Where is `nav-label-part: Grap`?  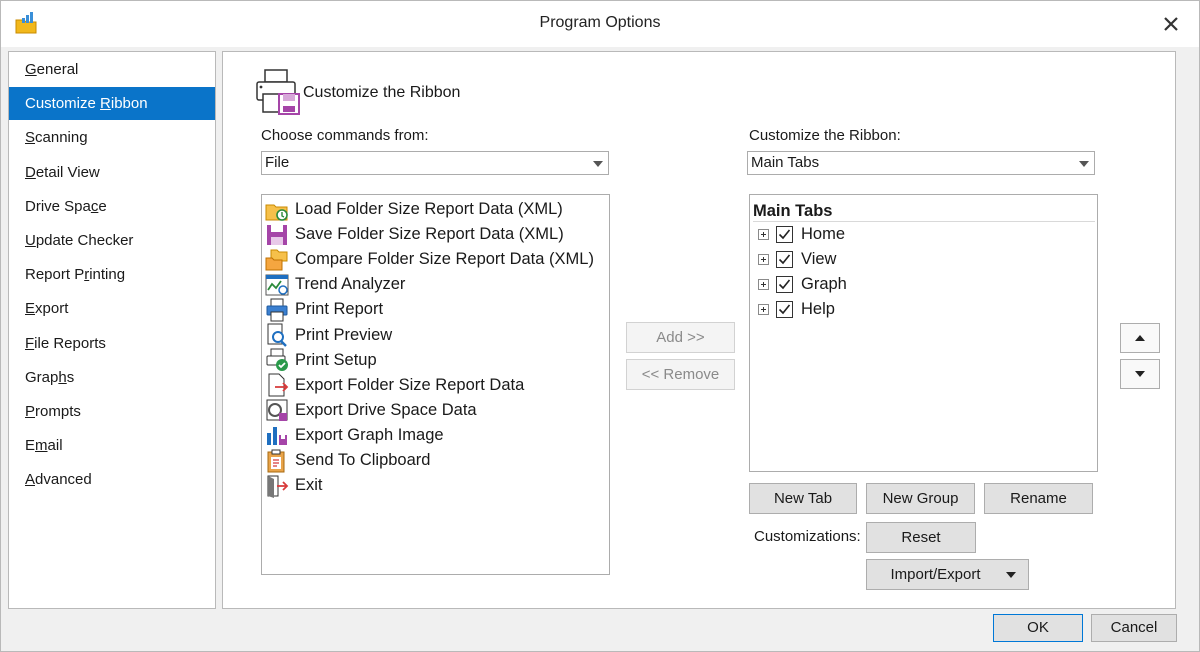 nav-label-part: Grap is located at coordinates (42, 377).